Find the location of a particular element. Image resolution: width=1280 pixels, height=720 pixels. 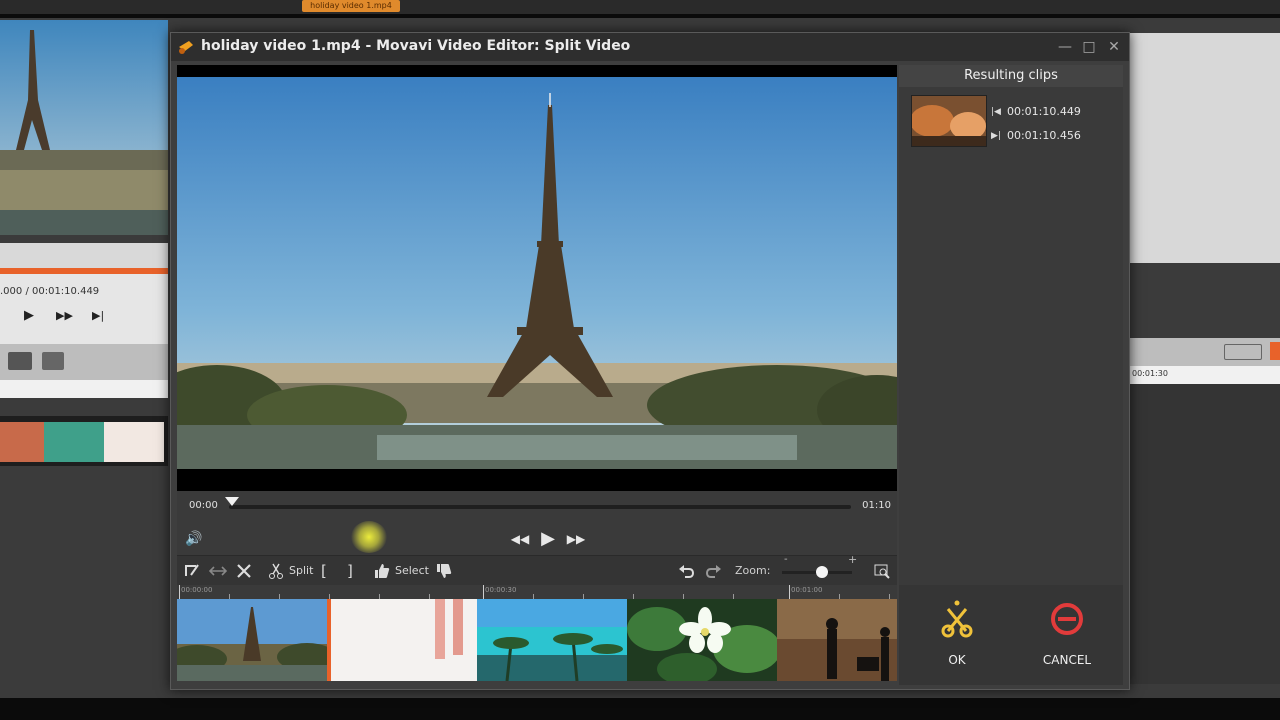

background-right-bar is located at coordinates (1205, 352).